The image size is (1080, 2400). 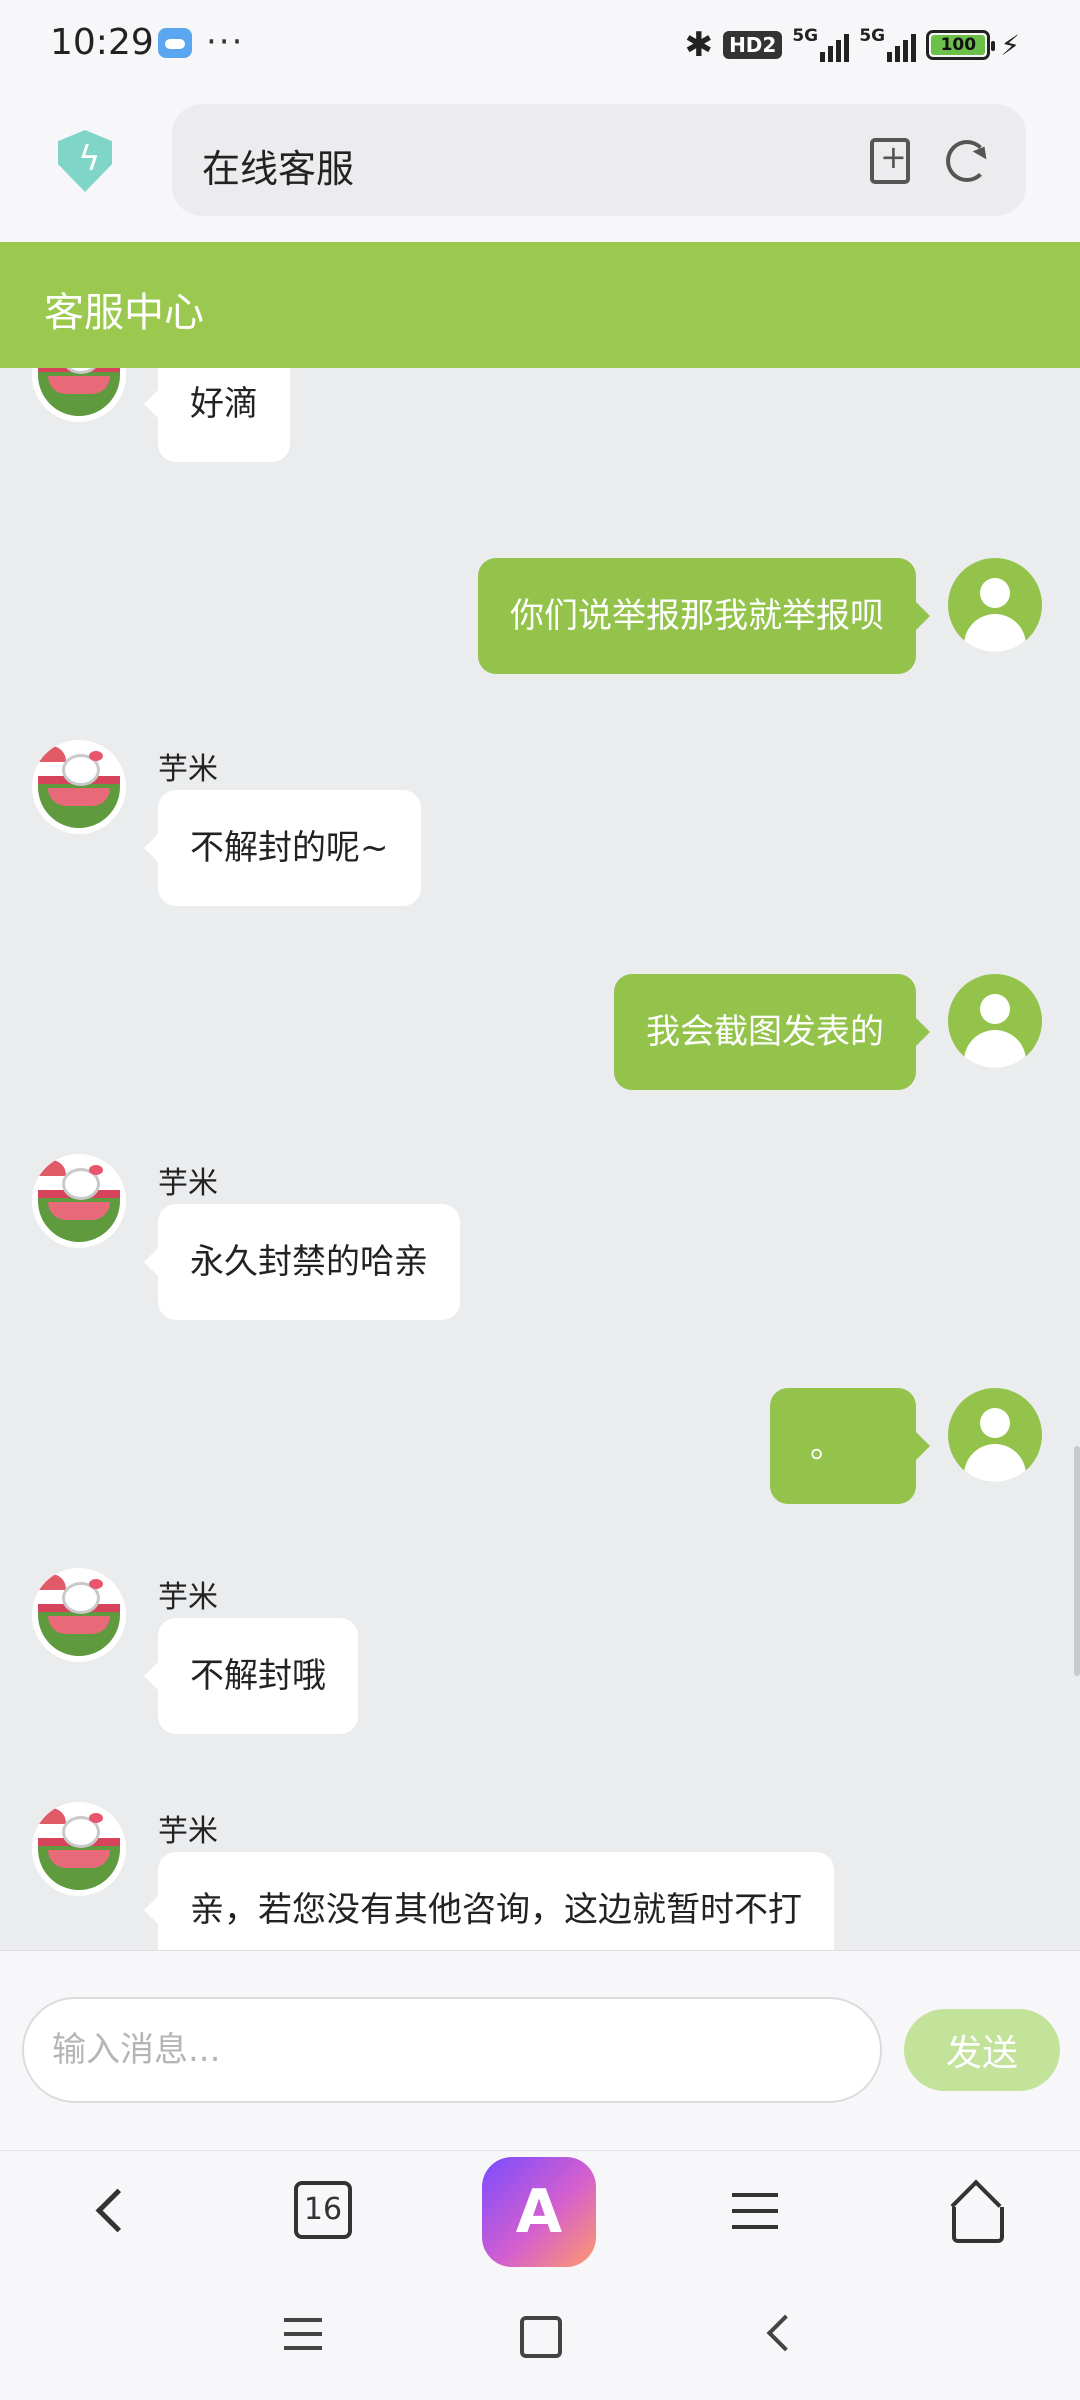 I want to click on signal-icon: 5G, so click(x=821, y=44).